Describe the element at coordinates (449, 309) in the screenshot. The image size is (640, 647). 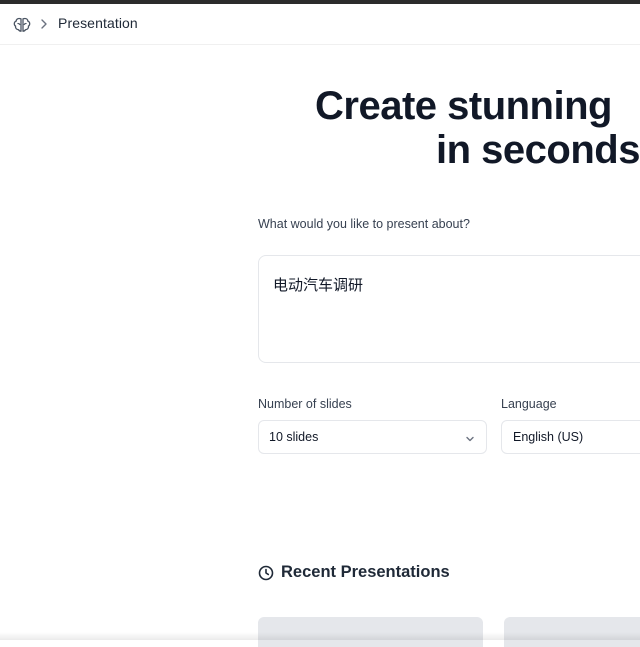
I see `prompt-textarea: 电动汽车调研` at that location.